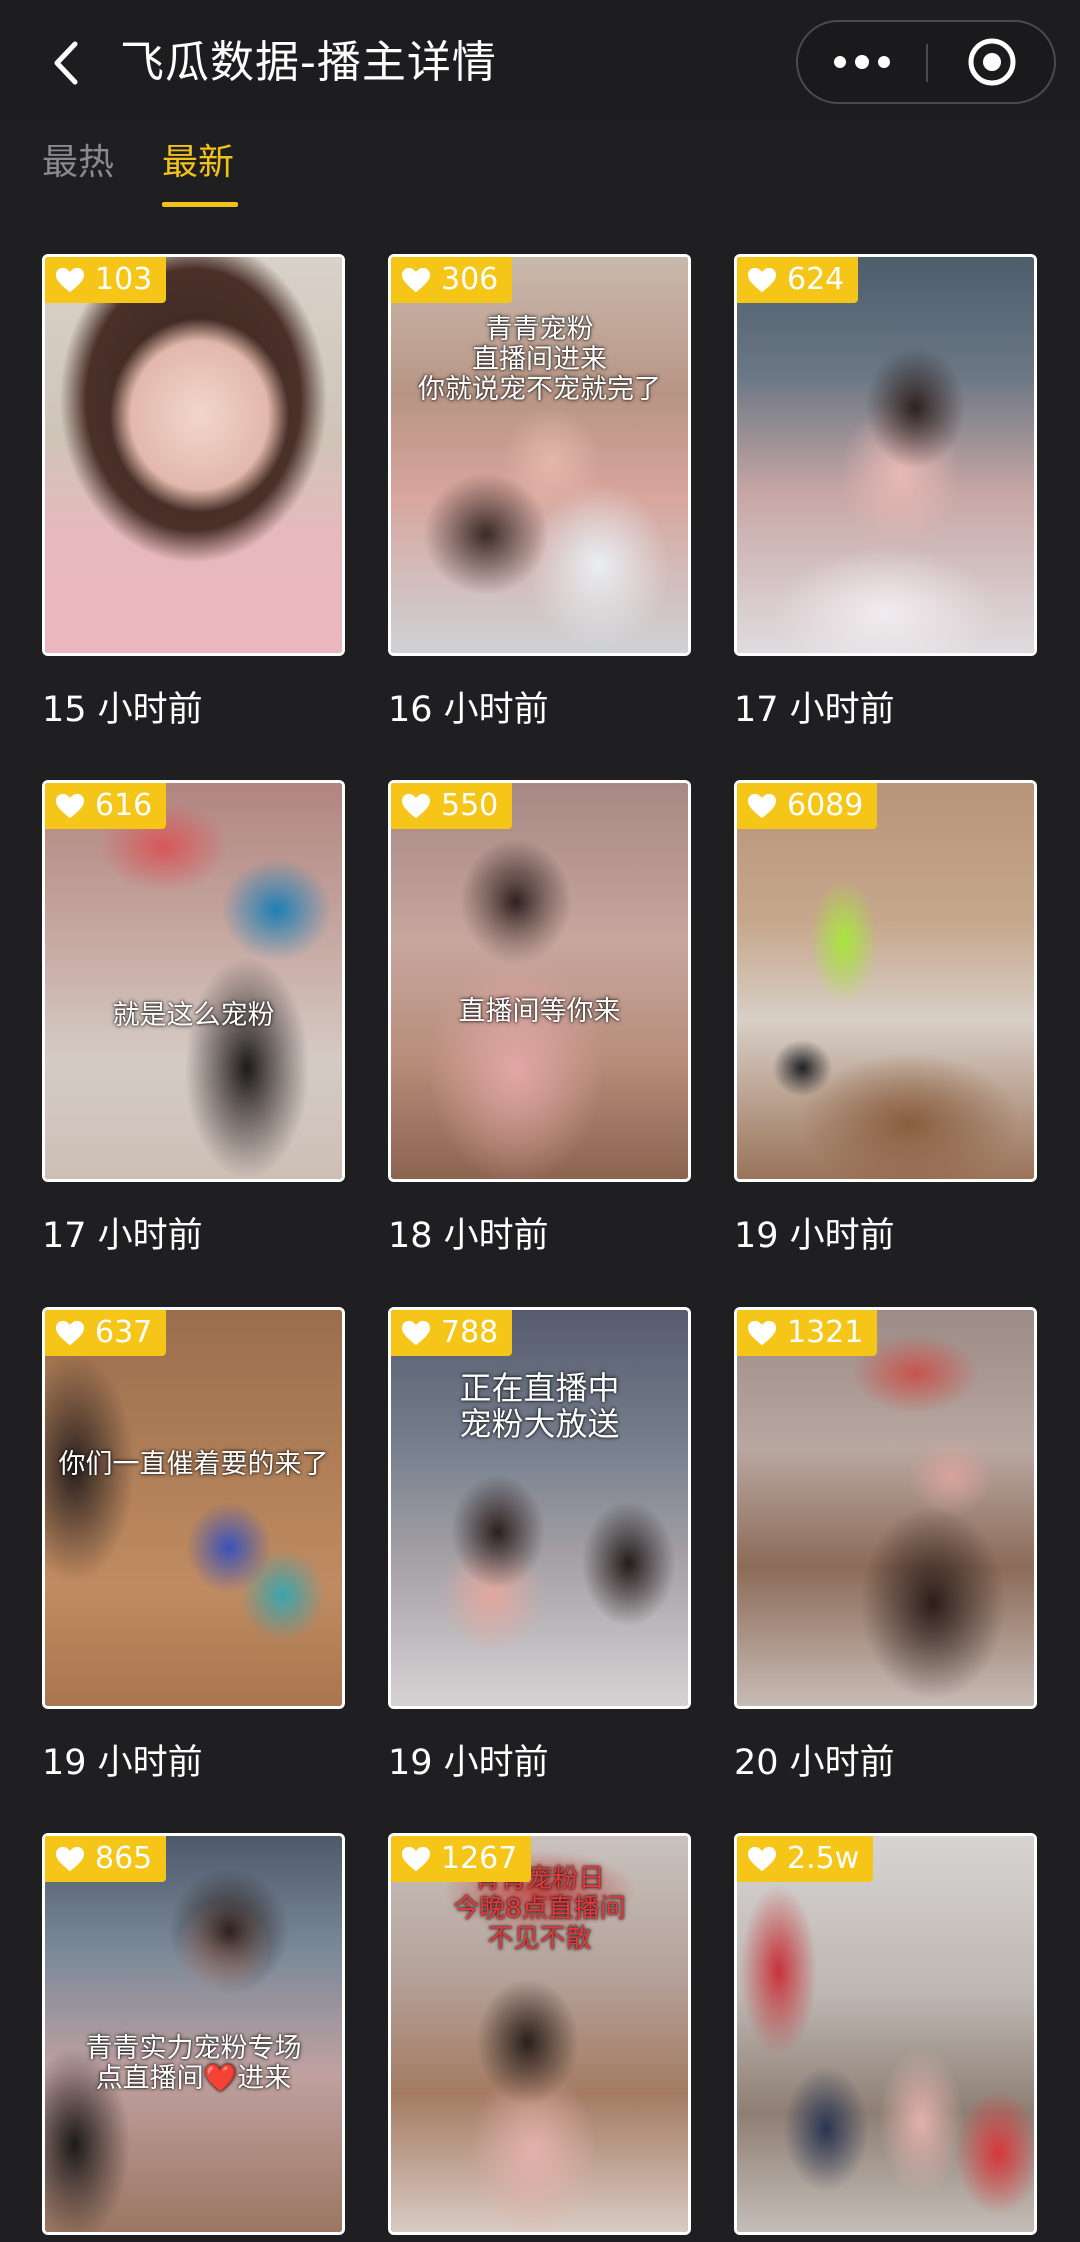 The width and height of the screenshot is (1080, 2242). I want to click on likes-badge: 103, so click(106, 280).